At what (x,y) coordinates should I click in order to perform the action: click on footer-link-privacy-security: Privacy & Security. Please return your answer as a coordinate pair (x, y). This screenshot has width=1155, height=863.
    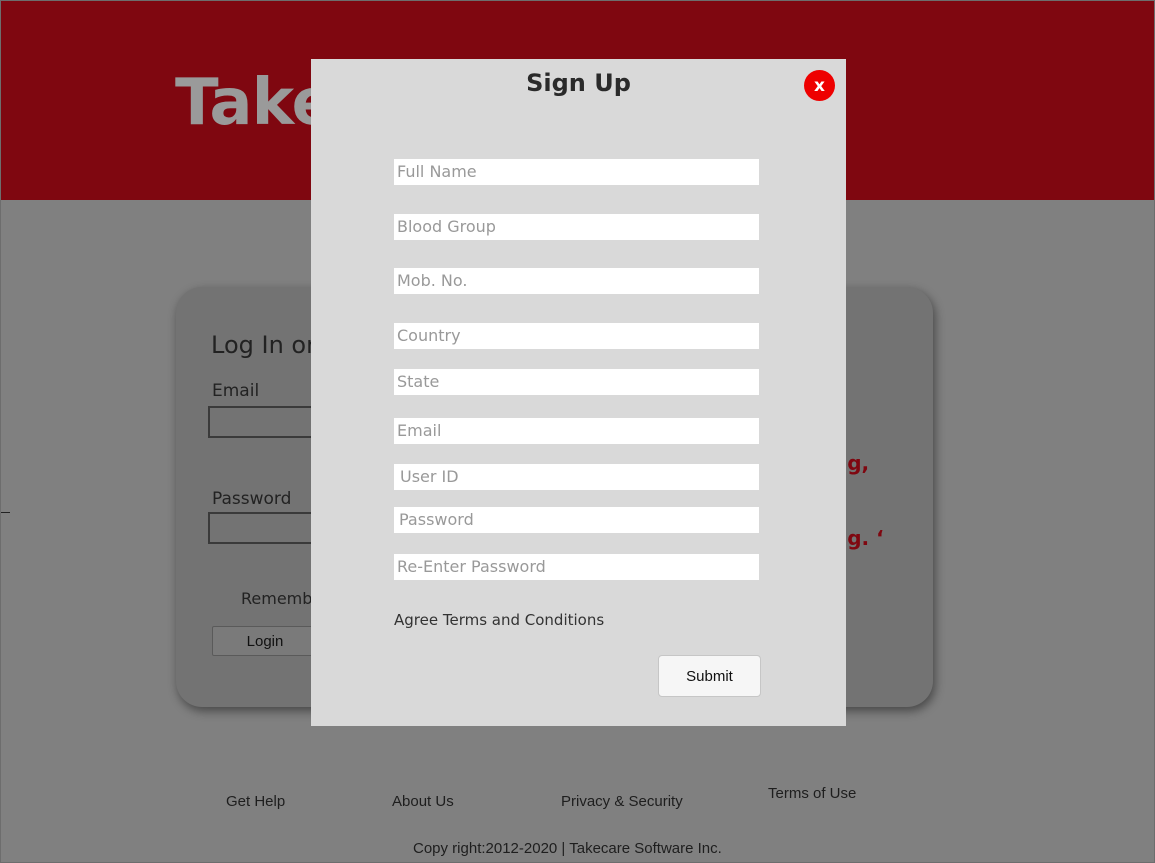
    Looking at the image, I should click on (622, 801).